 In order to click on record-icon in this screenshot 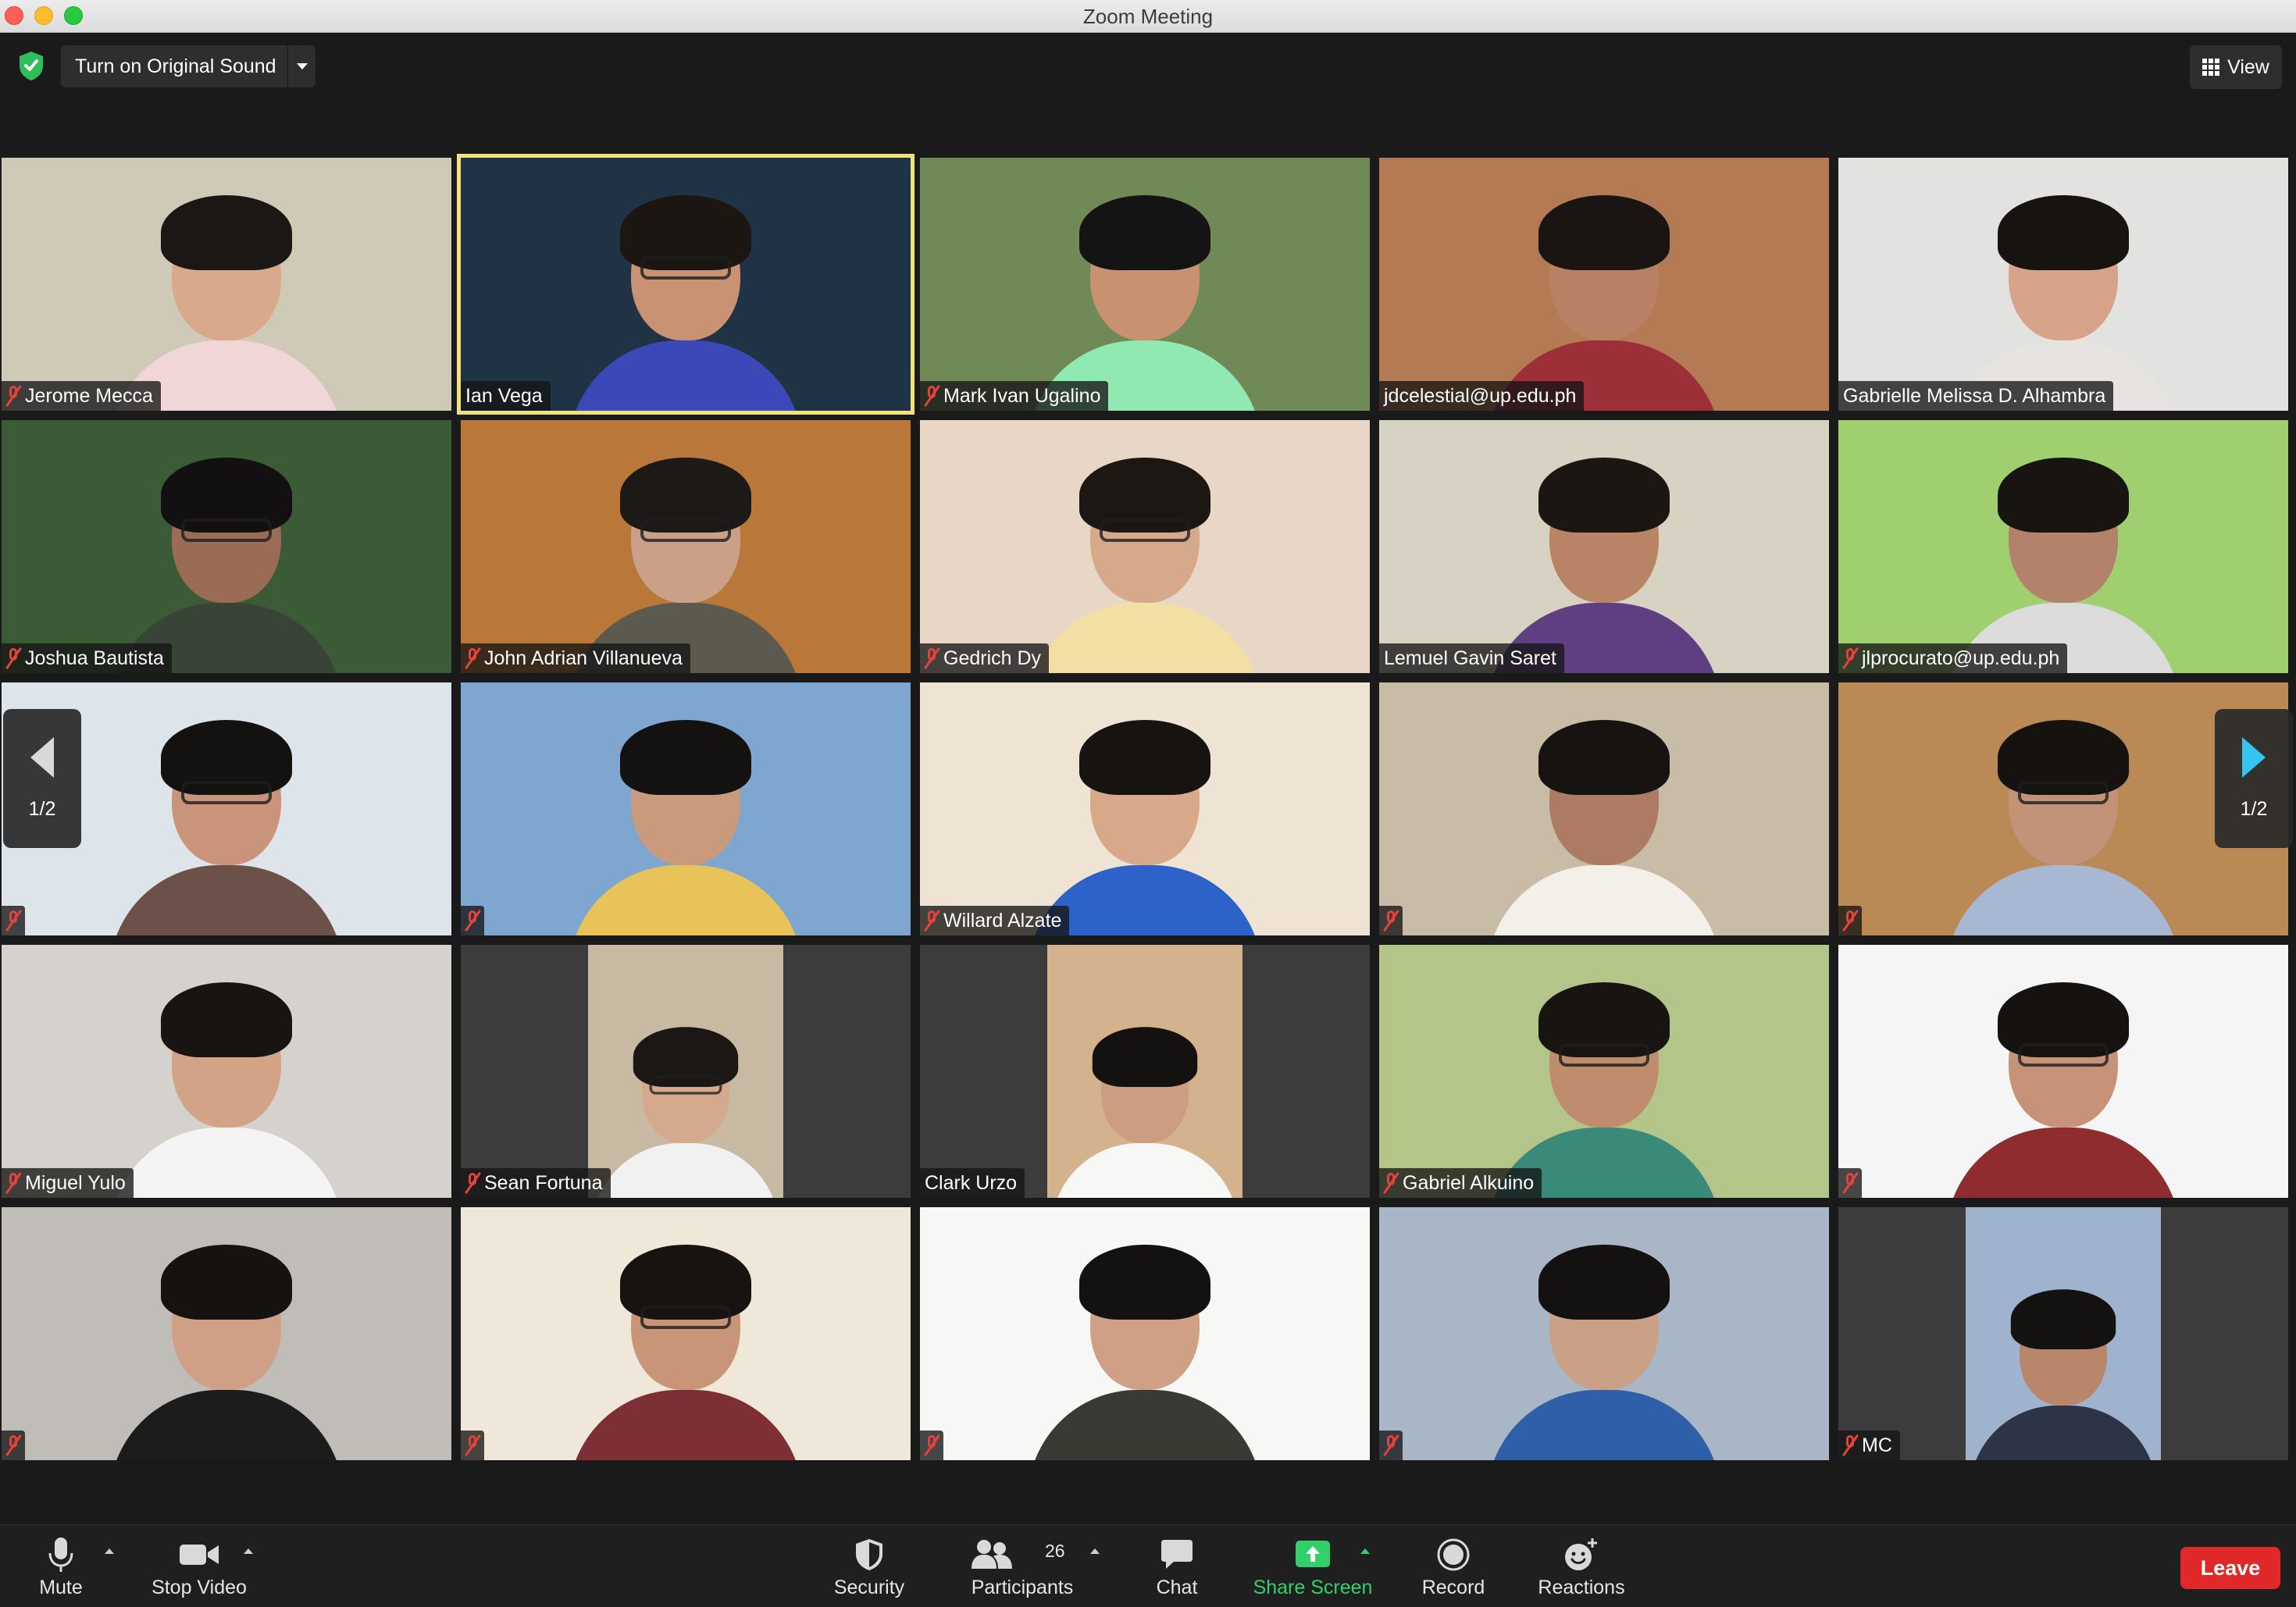, I will do `click(1453, 1555)`.